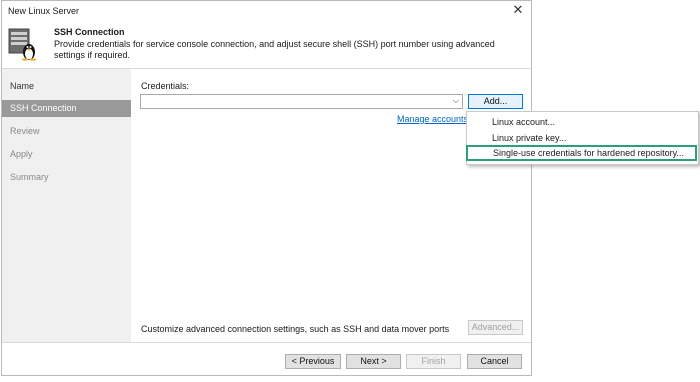 Image resolution: width=700 pixels, height=382 pixels. Describe the element at coordinates (44, 11) in the screenshot. I see `window-title: New Linux Server` at that location.